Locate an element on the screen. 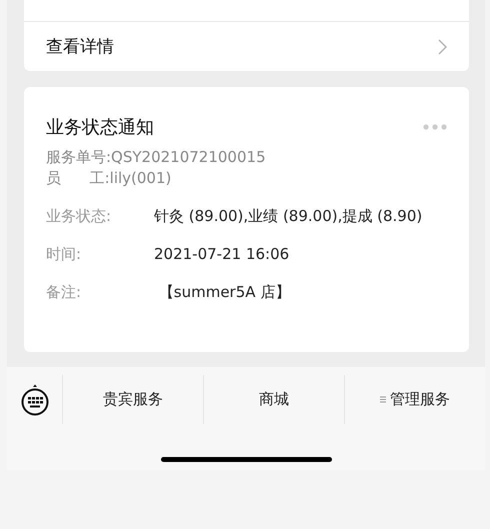 This screenshot has width=490, height=529. staff-text: 员 工:lily(001) is located at coordinates (109, 178).